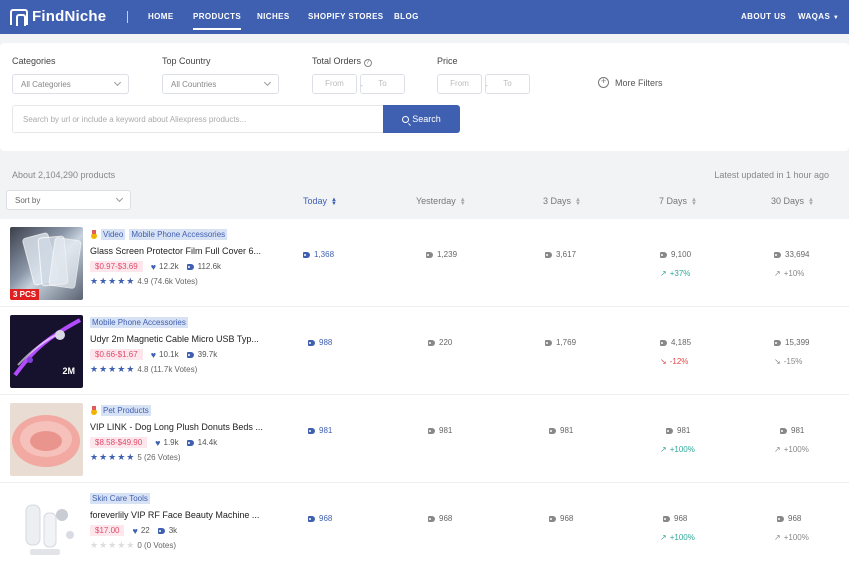  I want to click on trend-value: -15%, so click(793, 361).